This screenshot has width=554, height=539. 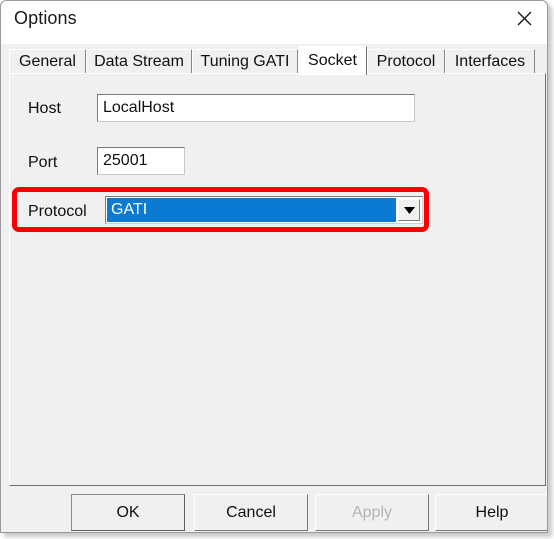 I want to click on tab-protocol: Protocol, so click(x=406, y=61).